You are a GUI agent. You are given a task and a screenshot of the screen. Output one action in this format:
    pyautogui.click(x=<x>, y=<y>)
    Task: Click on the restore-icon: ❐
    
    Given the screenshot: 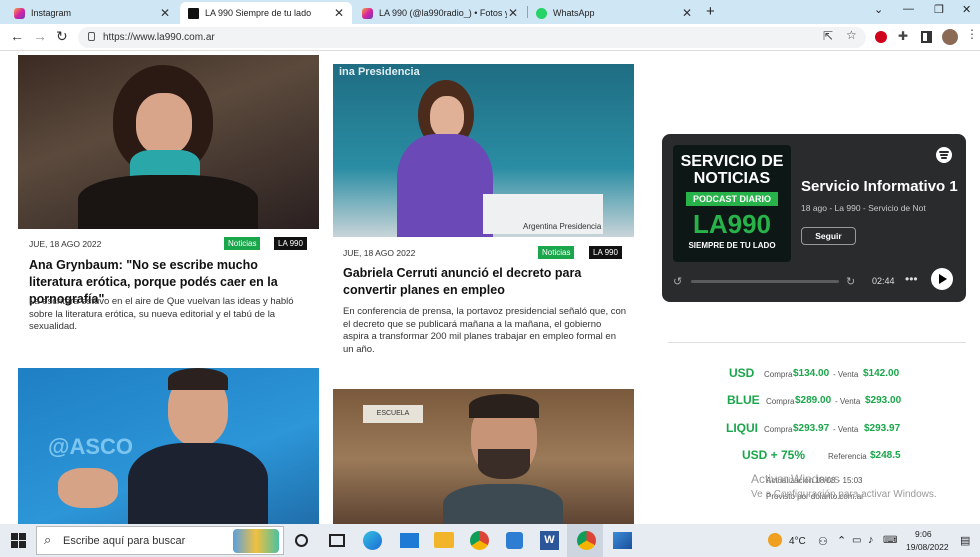 What is the action you would take?
    pyautogui.click(x=939, y=9)
    